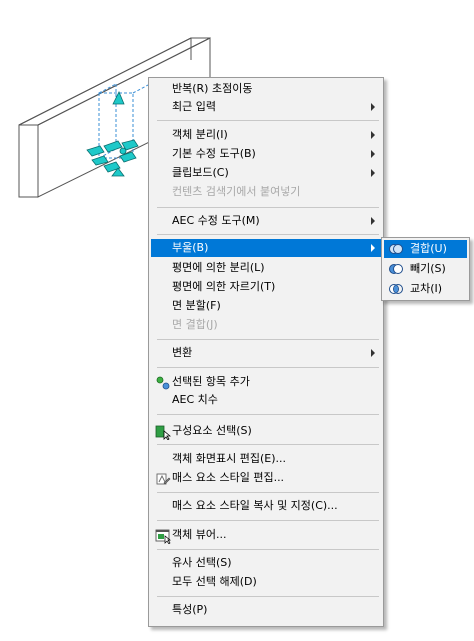  What do you see at coordinates (266, 173) in the screenshot?
I see `menu-item-clipboard: 클립보드(C)` at bounding box center [266, 173].